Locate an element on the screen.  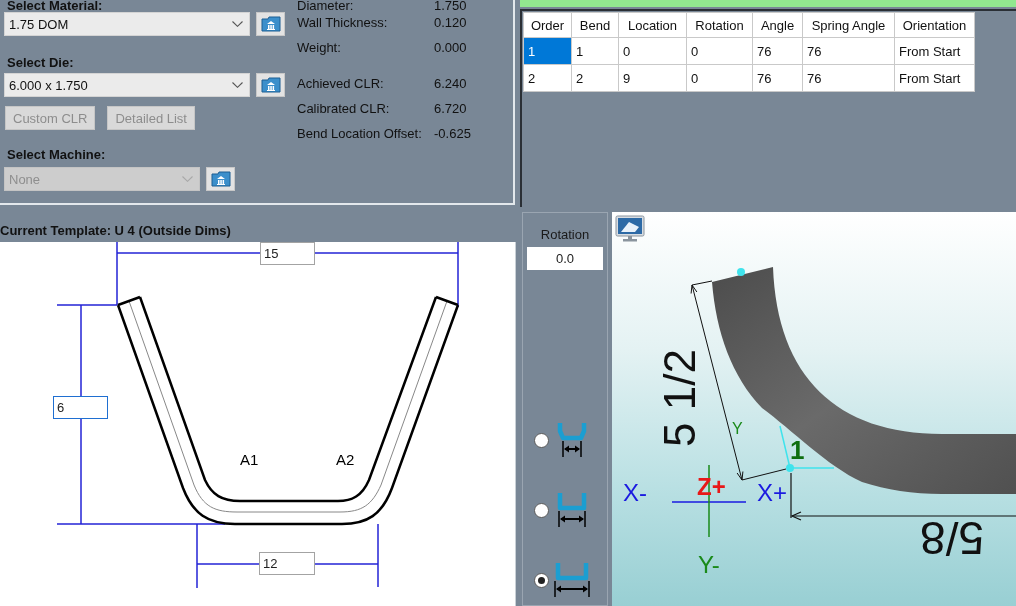
material-dropdown: 1.75 DOM is located at coordinates (127, 24).